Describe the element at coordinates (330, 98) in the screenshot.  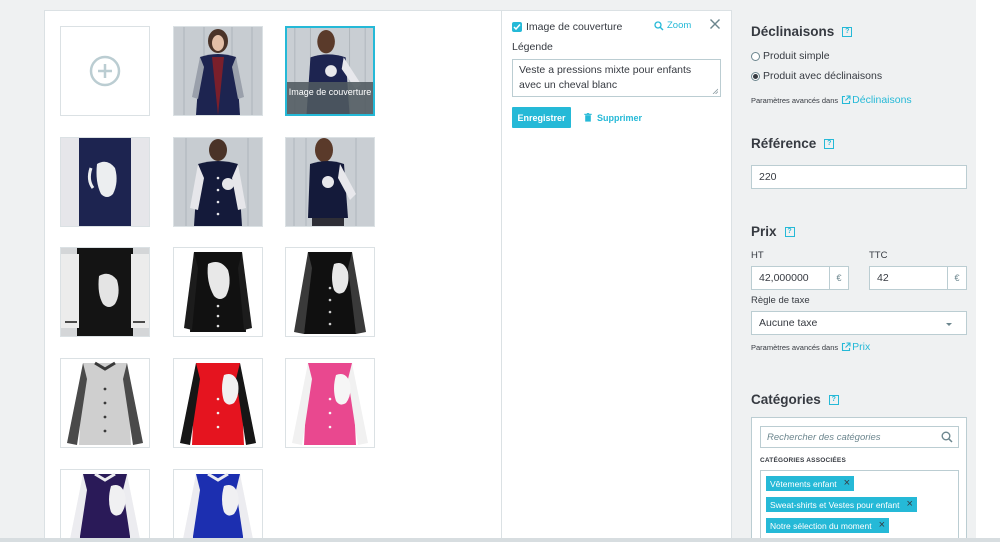
I see `cover-image-overlay: Image de couverture` at that location.